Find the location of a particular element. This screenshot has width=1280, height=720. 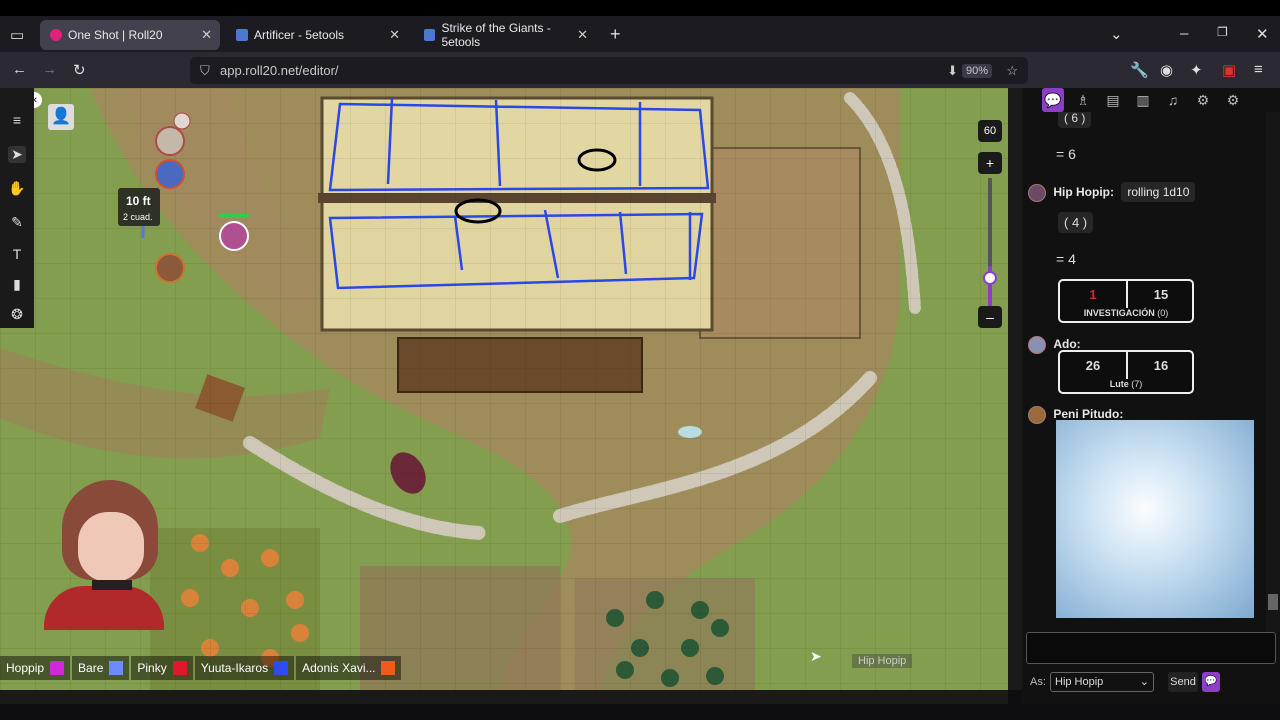

player-name: Hoppip is located at coordinates (25, 668).